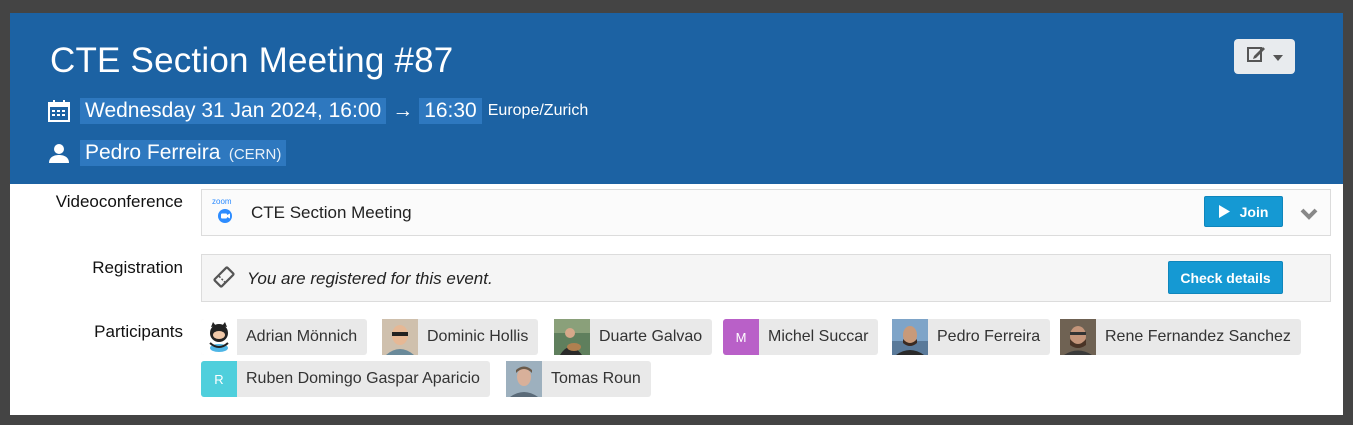 This screenshot has height=425, width=1353. What do you see at coordinates (119, 201) in the screenshot?
I see `videoconference-label: Videoconference` at bounding box center [119, 201].